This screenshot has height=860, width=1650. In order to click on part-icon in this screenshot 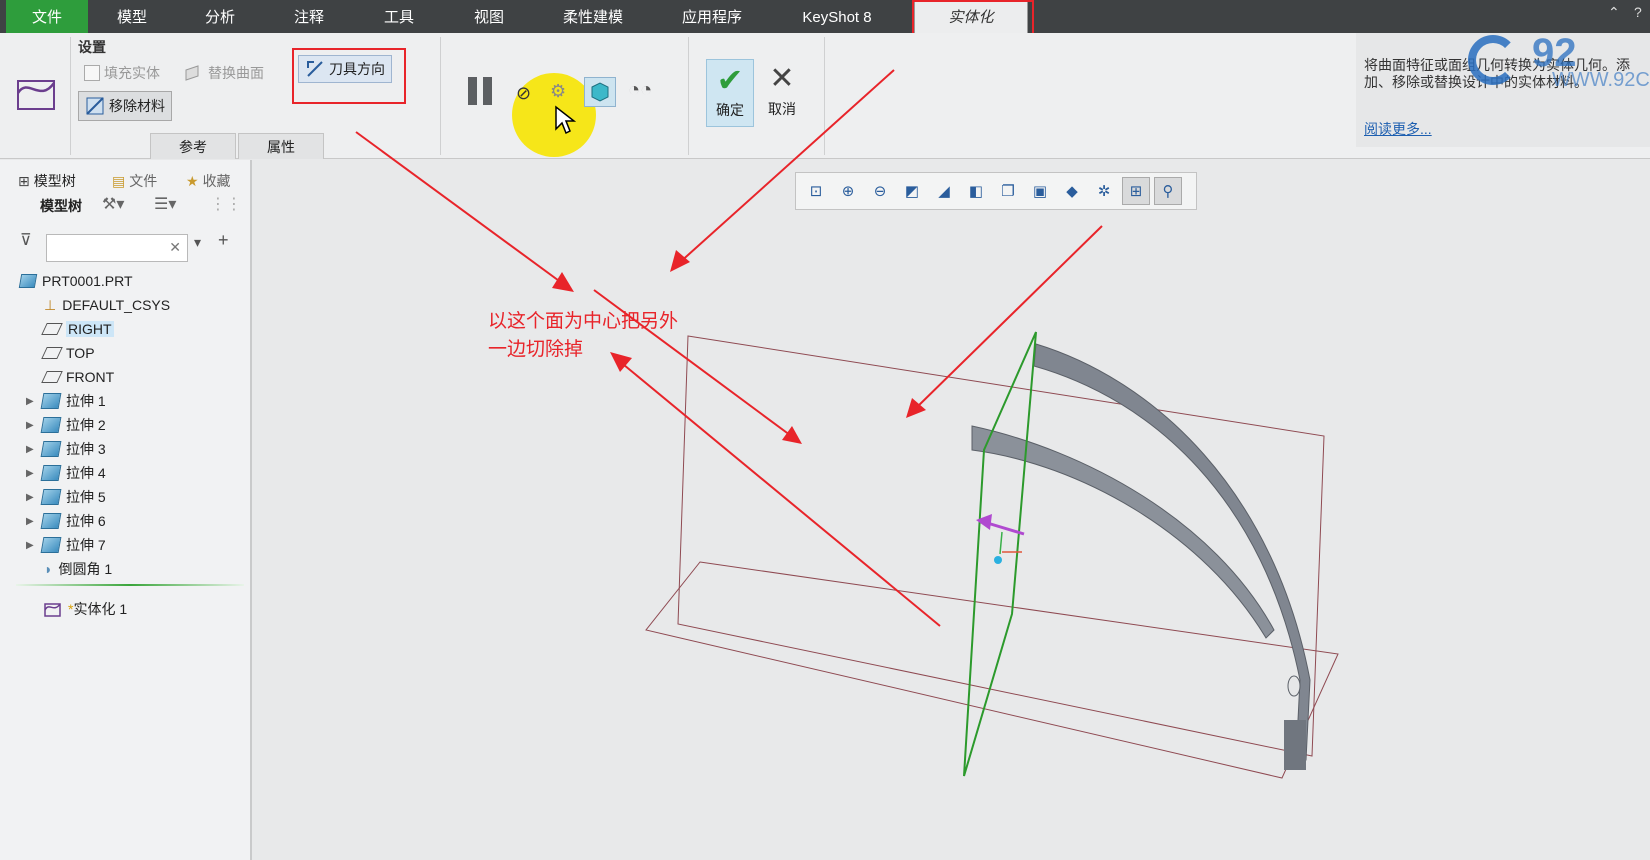, I will do `click(28, 281)`.